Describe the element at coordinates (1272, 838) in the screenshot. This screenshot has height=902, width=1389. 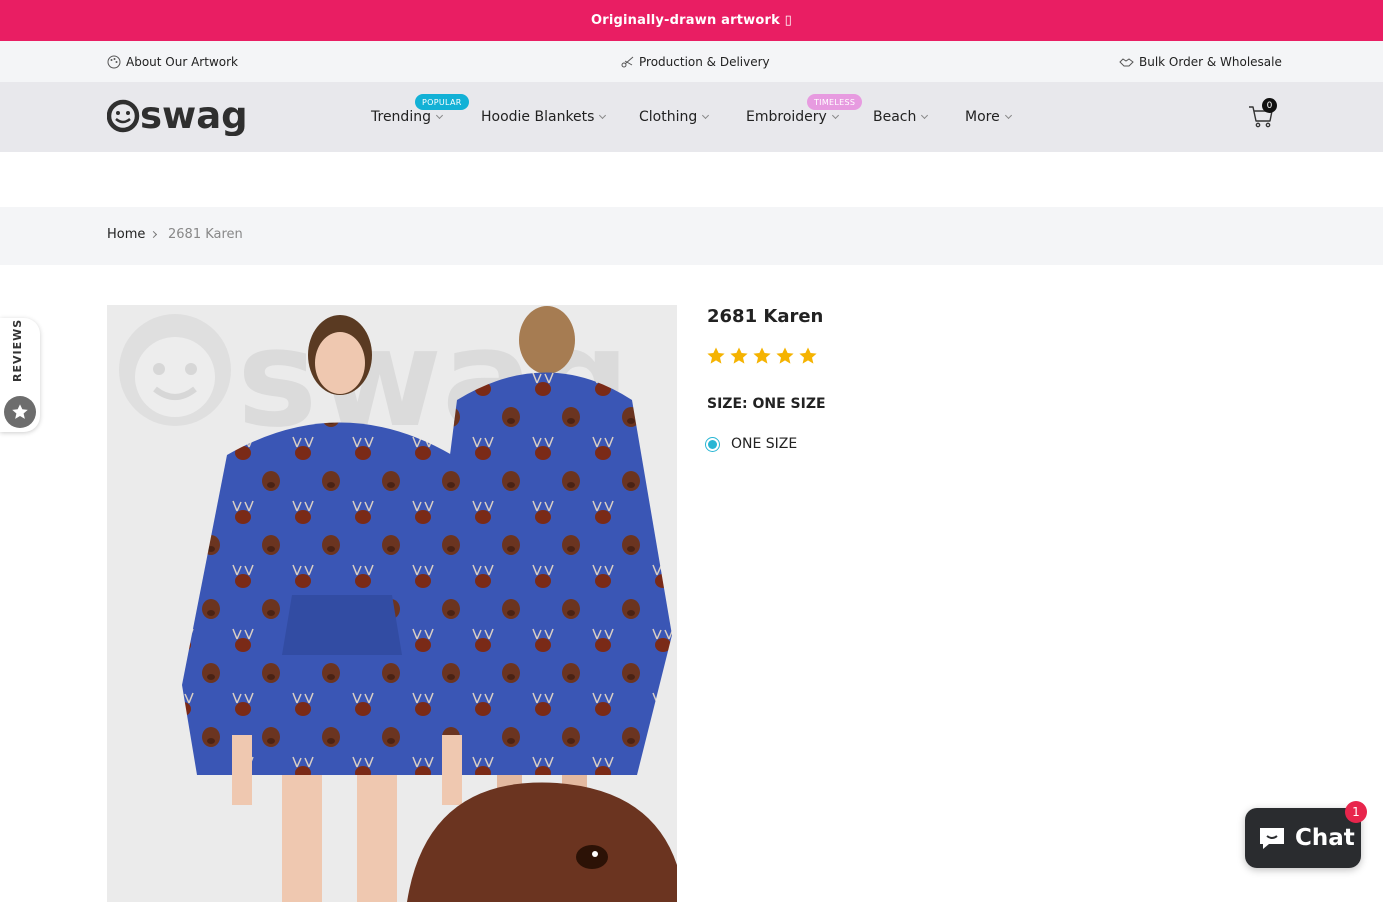
I see `chat-bubble-icon` at that location.